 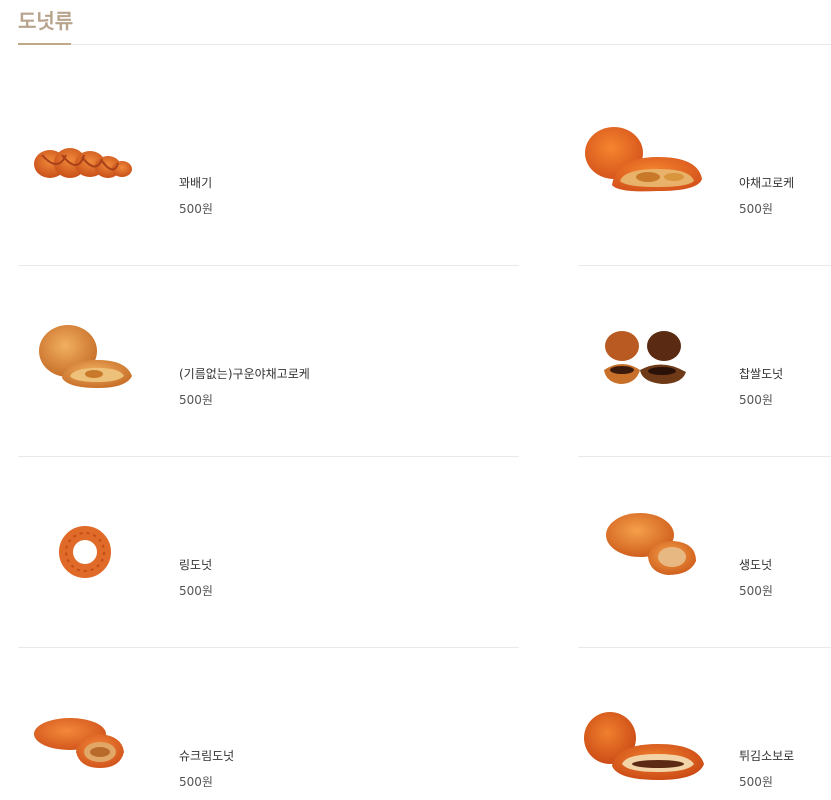 What do you see at coordinates (206, 756) in the screenshot?
I see `product-name: 슈크림도넛` at bounding box center [206, 756].